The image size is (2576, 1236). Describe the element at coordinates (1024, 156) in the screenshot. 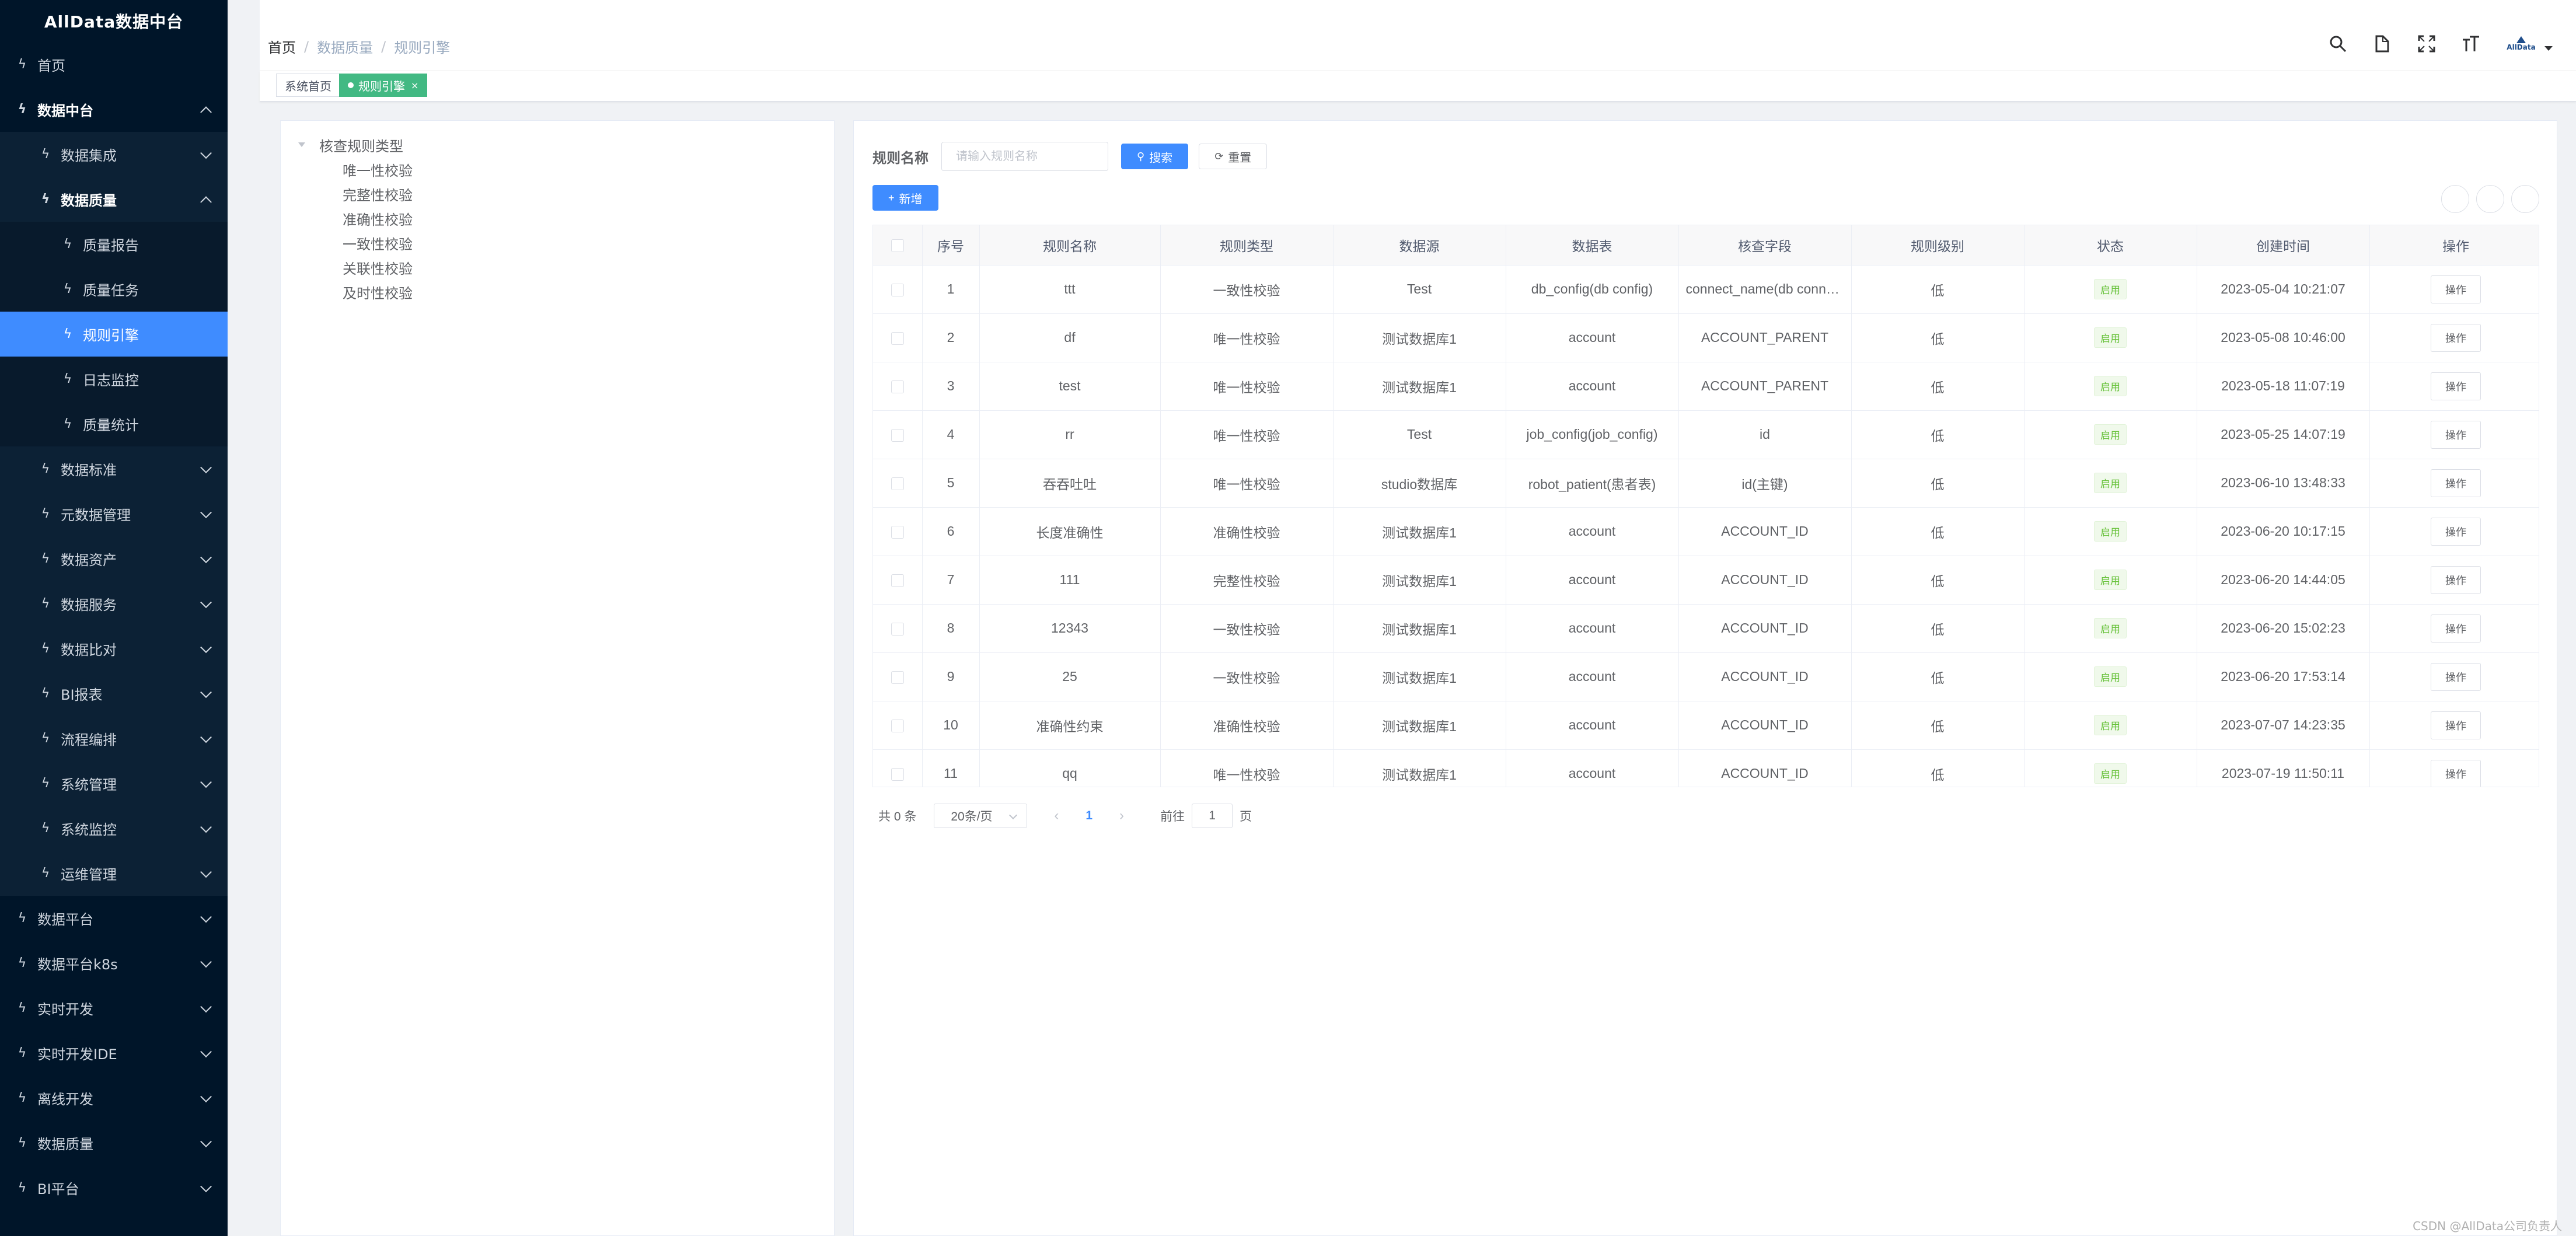

I see `rule-name-input` at that location.